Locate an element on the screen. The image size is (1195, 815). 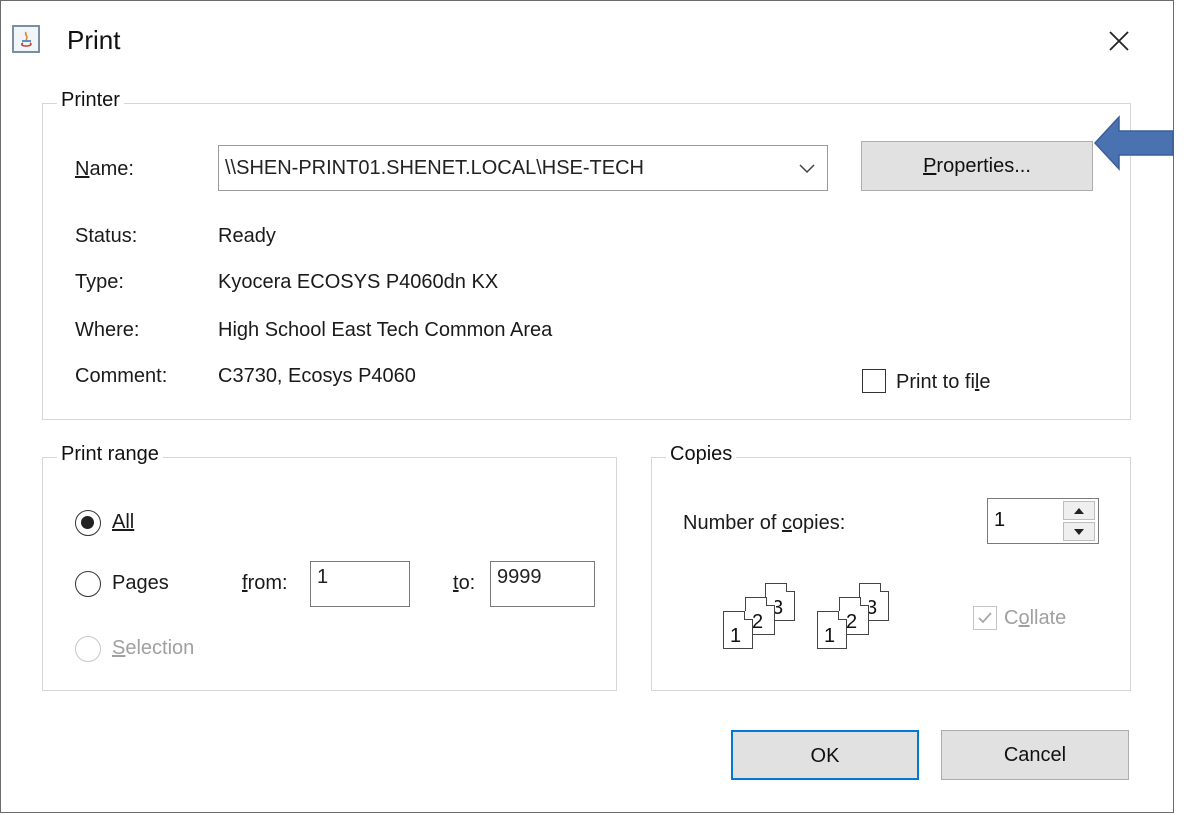
title-bar: Print is located at coordinates (587, 42).